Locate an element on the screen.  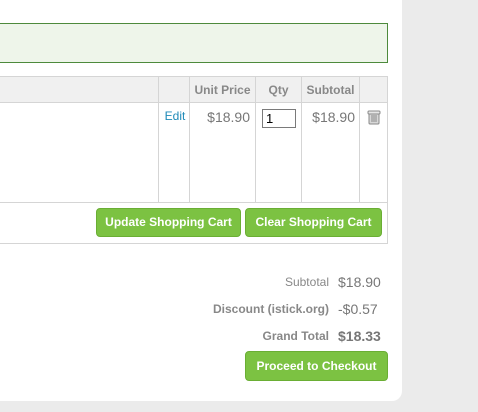
header-qty: Qty is located at coordinates (278, 90).